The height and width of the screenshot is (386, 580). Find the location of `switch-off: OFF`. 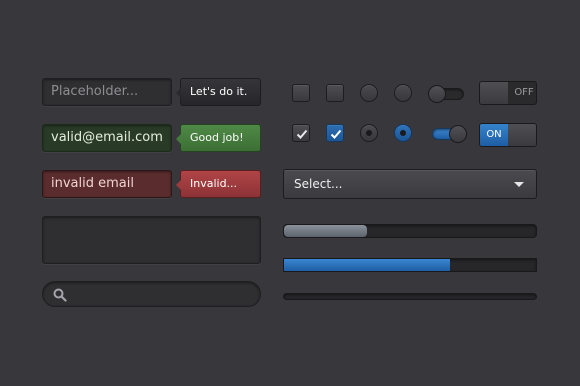

switch-off: OFF is located at coordinates (508, 93).